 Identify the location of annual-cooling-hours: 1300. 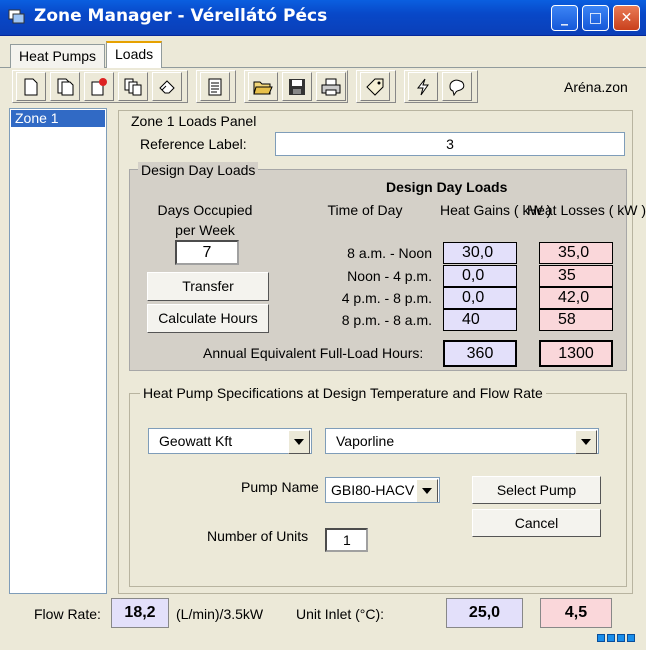
(576, 353).